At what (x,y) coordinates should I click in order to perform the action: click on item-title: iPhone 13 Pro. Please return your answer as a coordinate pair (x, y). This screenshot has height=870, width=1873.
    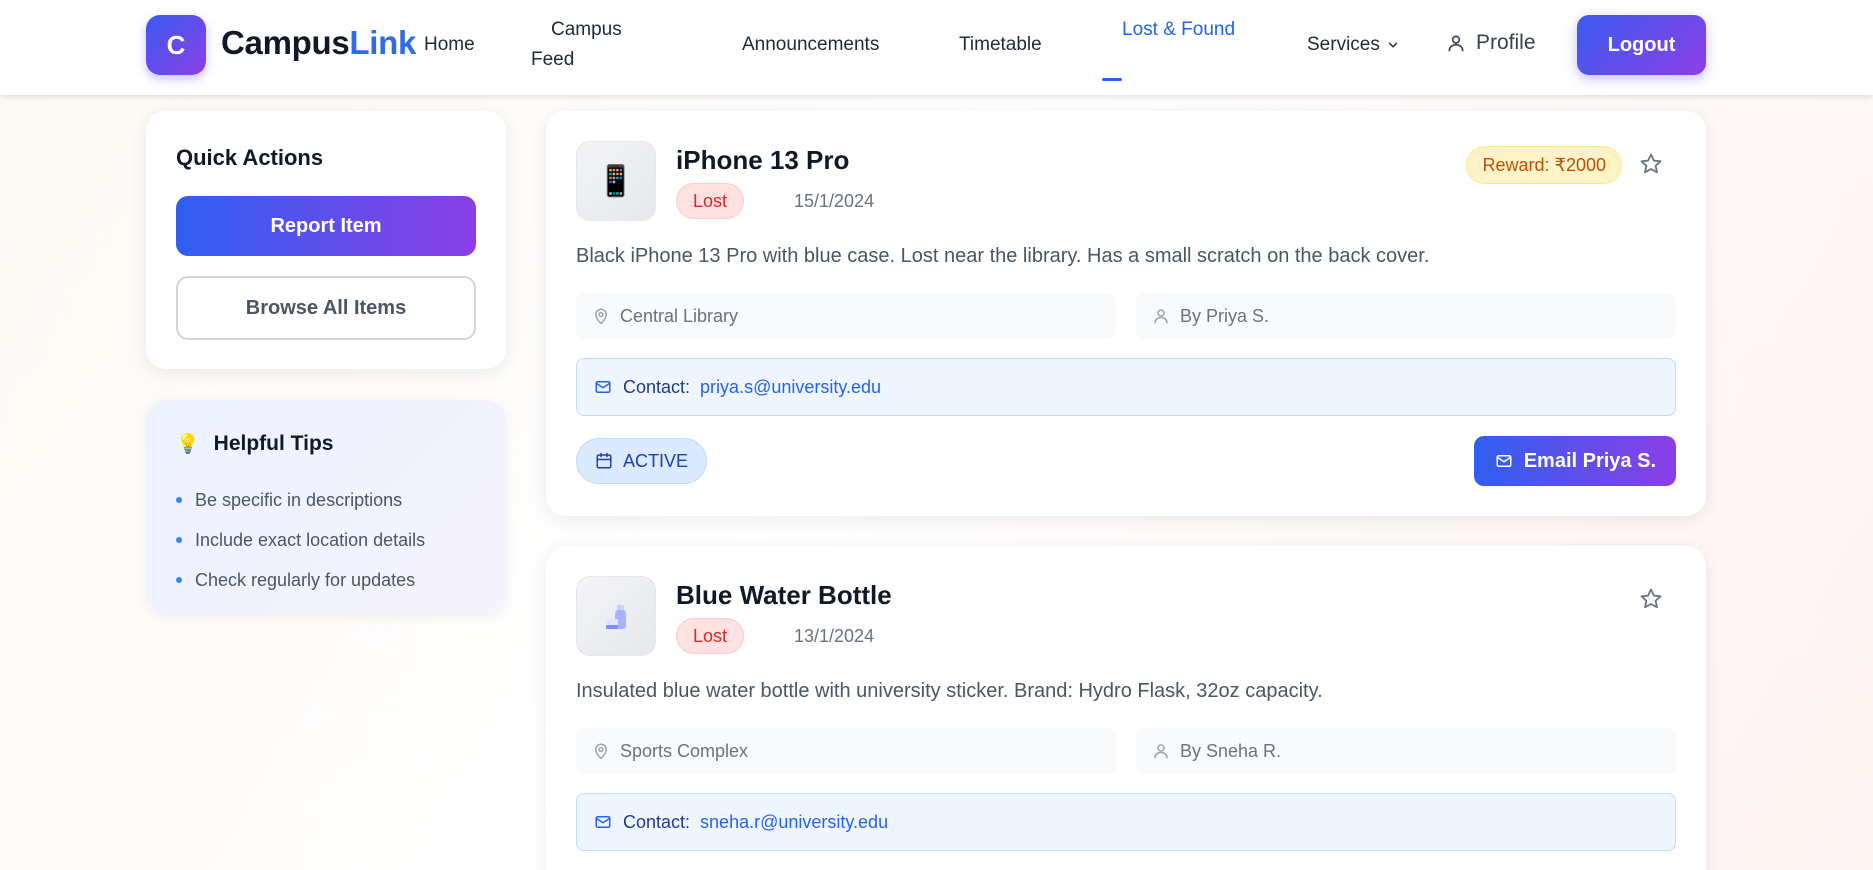
    Looking at the image, I should click on (763, 160).